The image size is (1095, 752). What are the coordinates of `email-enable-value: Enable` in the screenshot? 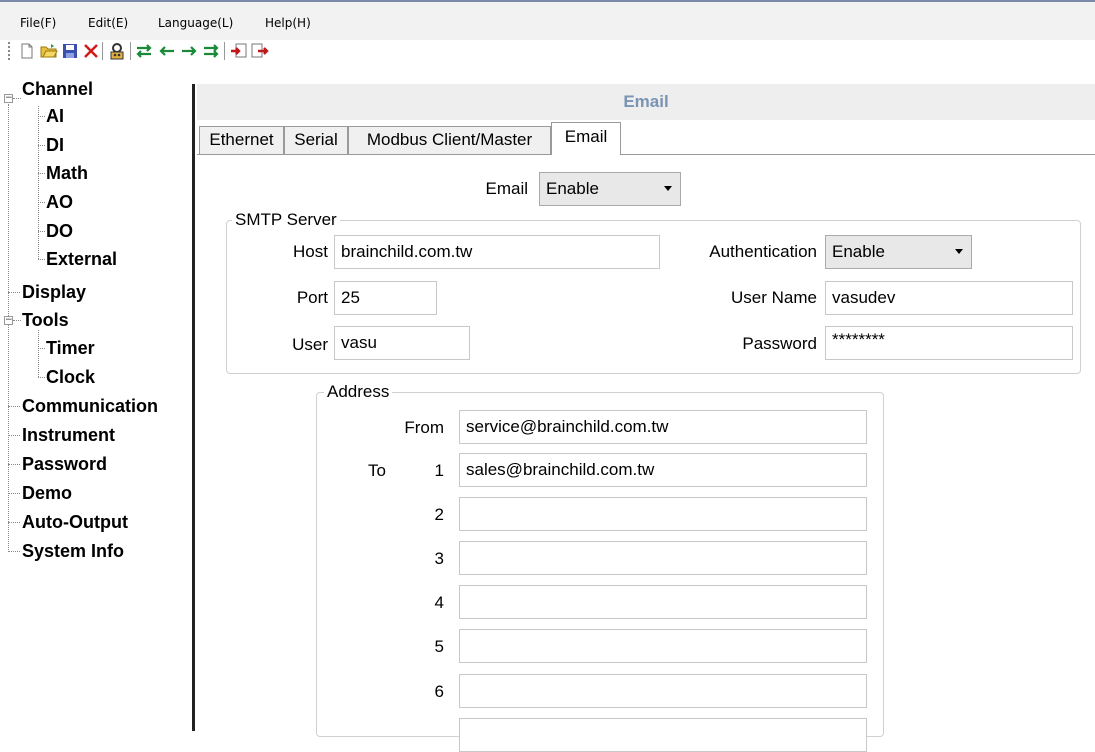 It's located at (572, 188).